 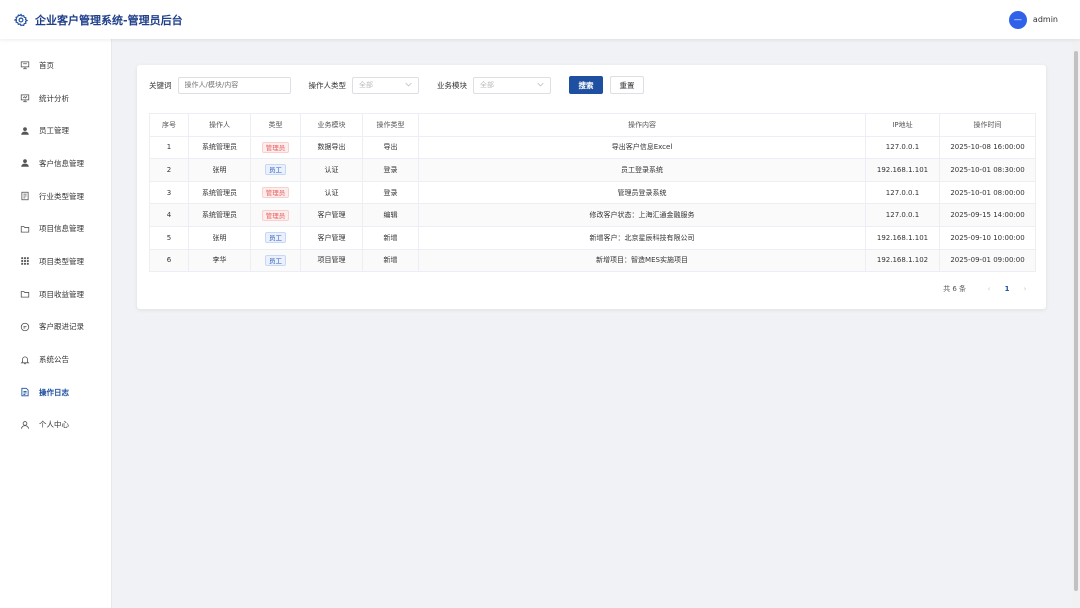 I want to click on sidebar-item-label: 操作日志, so click(x=54, y=392).